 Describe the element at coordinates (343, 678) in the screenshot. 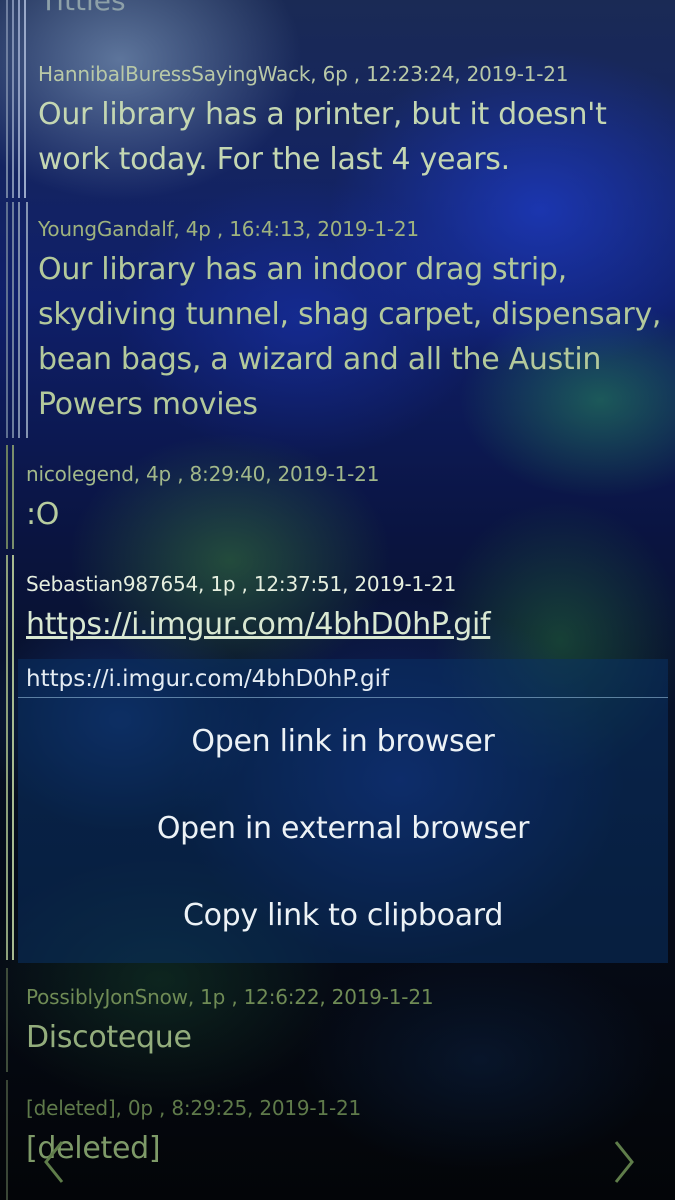

I see `context-menu-url: https://i.imgur.com/4bhD0hP.gif` at that location.